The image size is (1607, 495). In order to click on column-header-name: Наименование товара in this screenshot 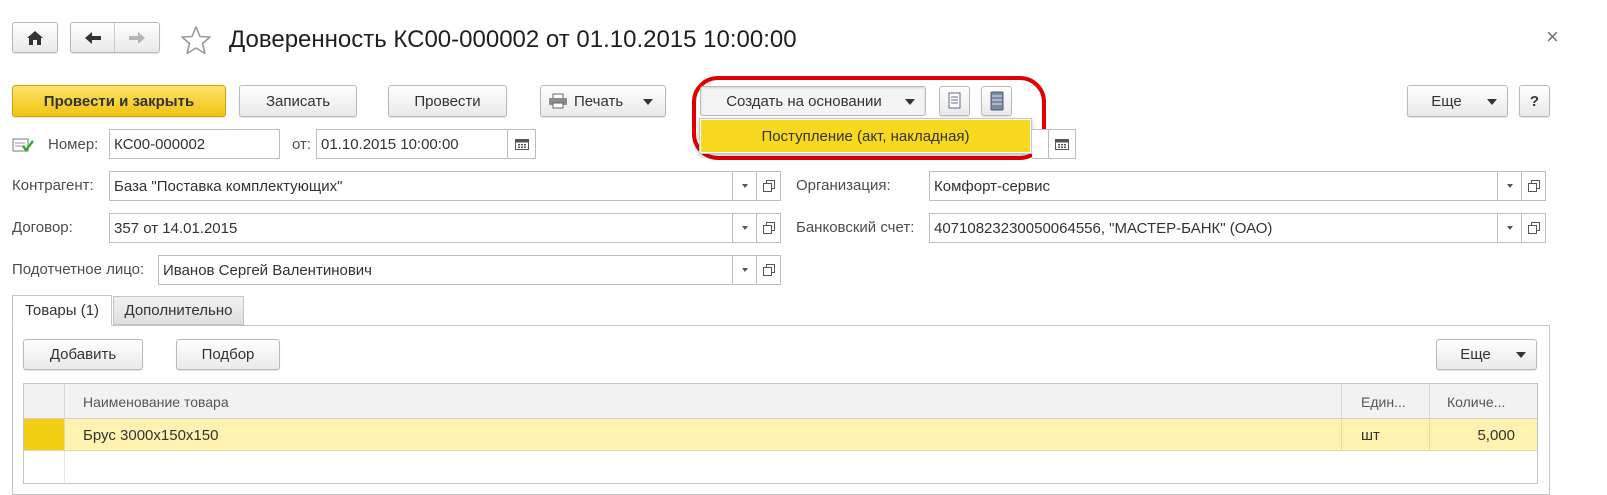, I will do `click(156, 402)`.